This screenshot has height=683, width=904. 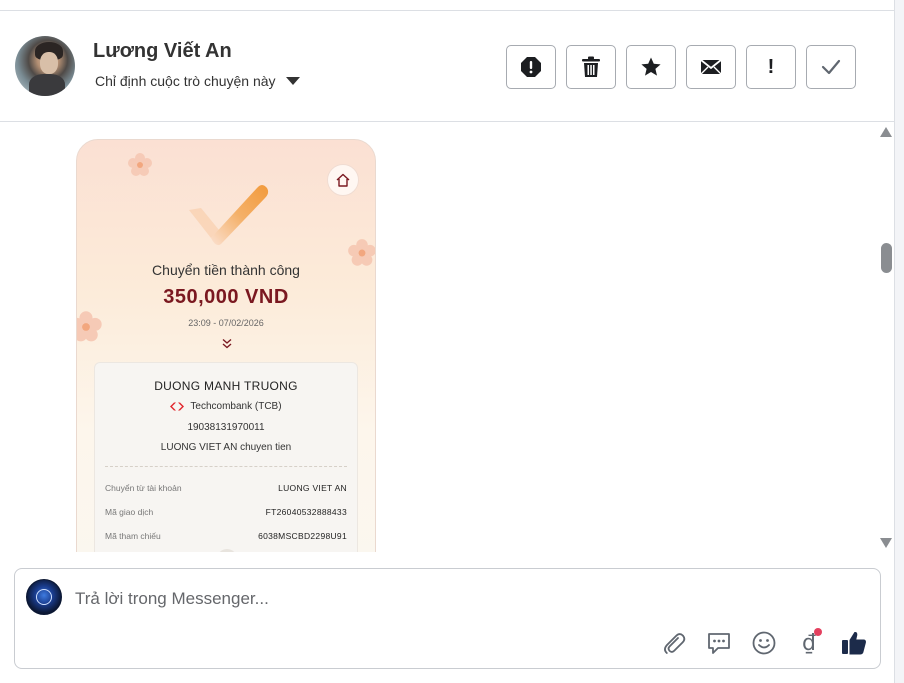 What do you see at coordinates (226, 427) in the screenshot?
I see `recipient-account-number: 19038131970011` at bounding box center [226, 427].